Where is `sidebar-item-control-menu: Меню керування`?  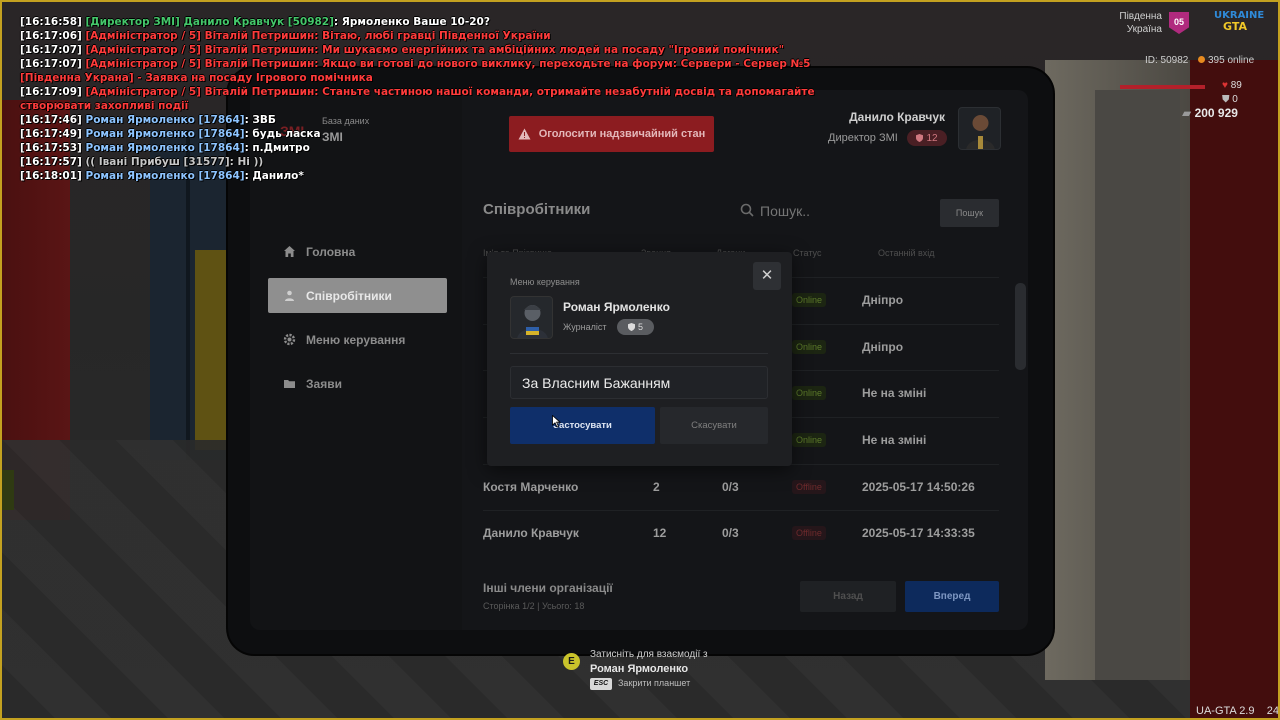
sidebar-item-control-menu: Меню керування is located at coordinates (357, 339).